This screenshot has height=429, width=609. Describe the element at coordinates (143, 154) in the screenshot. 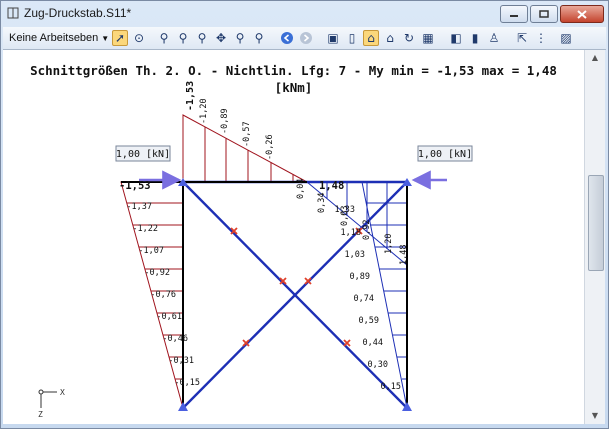

I see `load-label-left: 1,00 [kN]` at that location.